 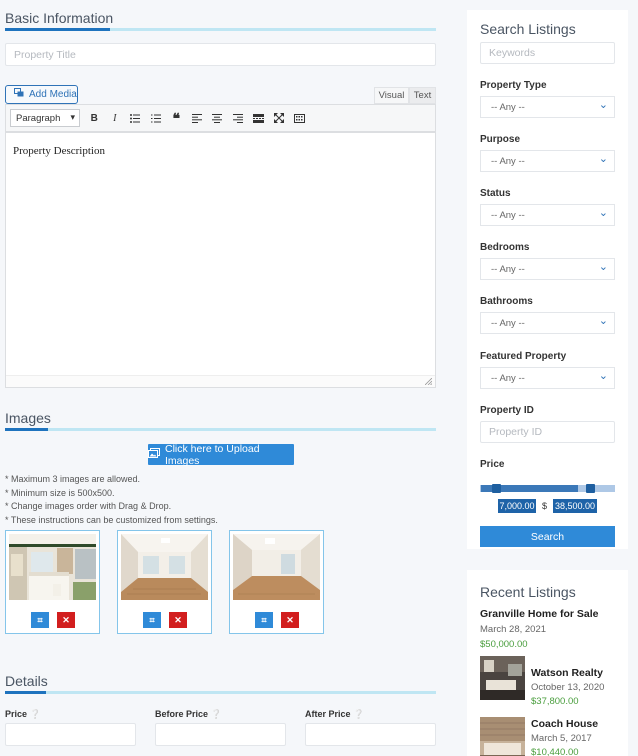 I want to click on listing-date: October 13, 2020, so click(x=568, y=687).